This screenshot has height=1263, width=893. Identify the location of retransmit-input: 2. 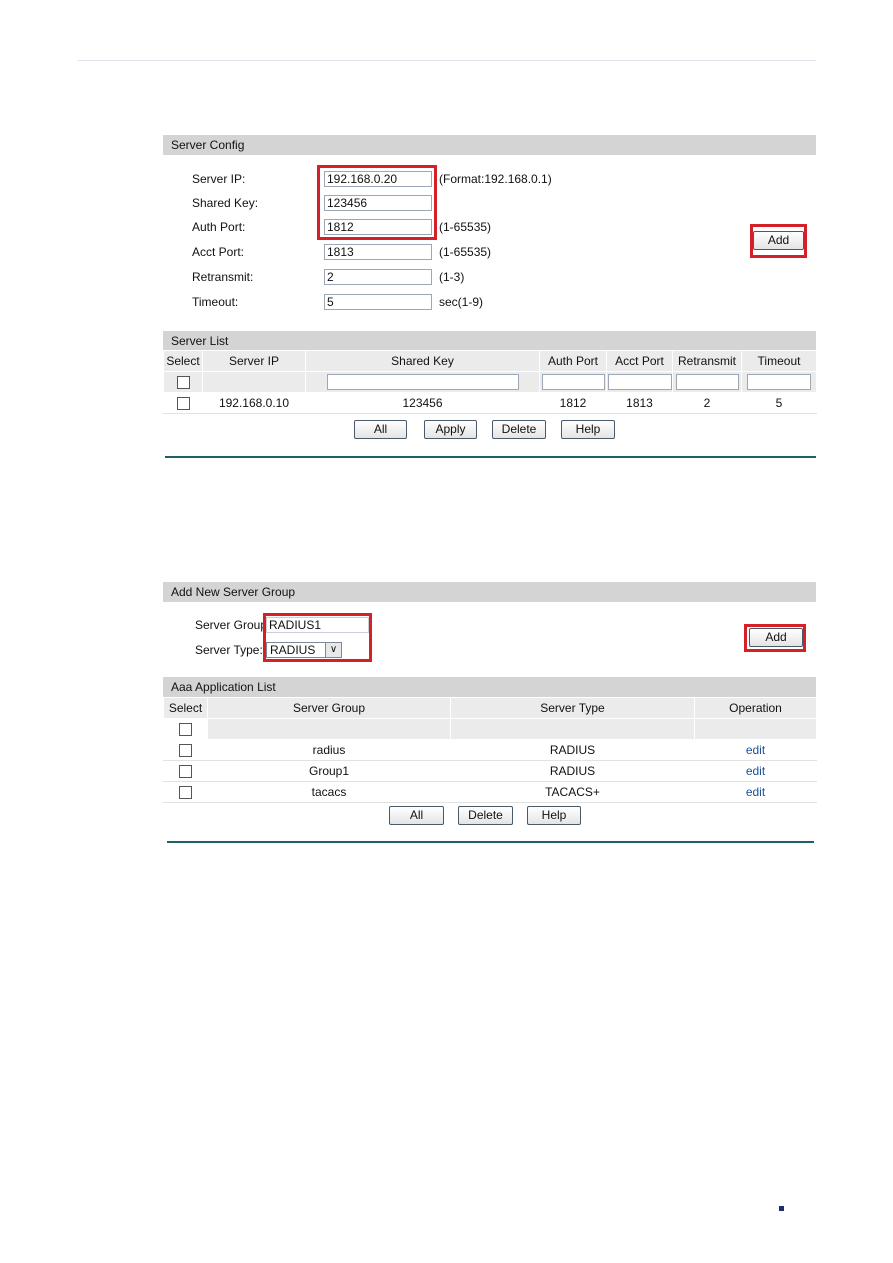
(378, 277).